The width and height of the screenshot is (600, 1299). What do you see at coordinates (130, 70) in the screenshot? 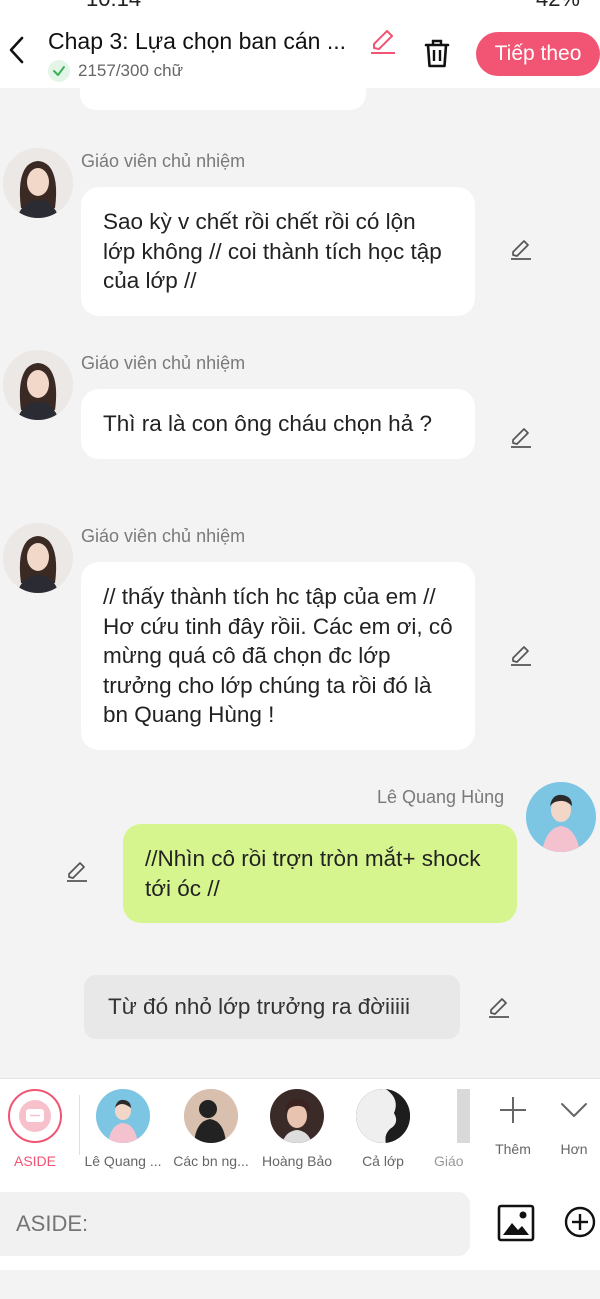
I see `word-count-text: 2157/300 chữ` at bounding box center [130, 70].